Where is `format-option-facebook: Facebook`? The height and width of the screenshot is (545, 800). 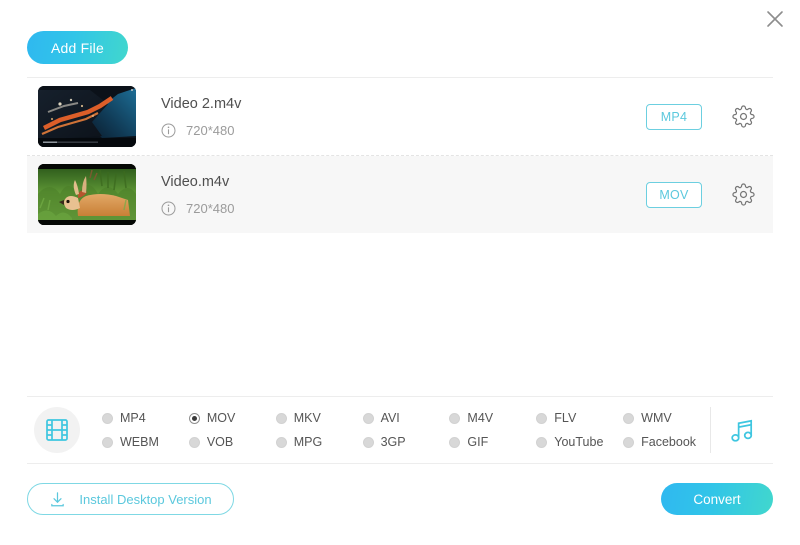 format-option-facebook: Facebook is located at coordinates (666, 442).